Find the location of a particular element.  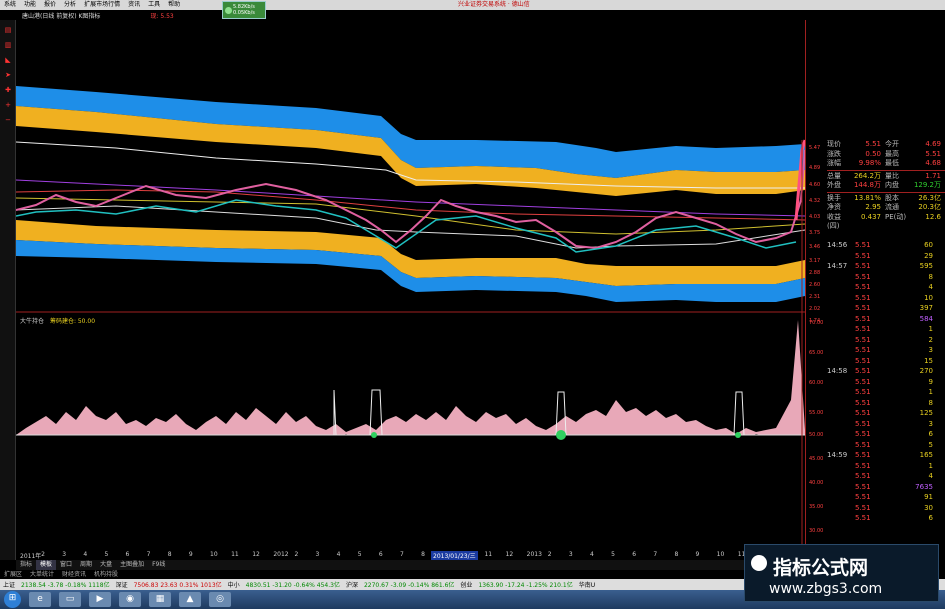

axis-label: 45.00 is located at coordinates (816, 459).